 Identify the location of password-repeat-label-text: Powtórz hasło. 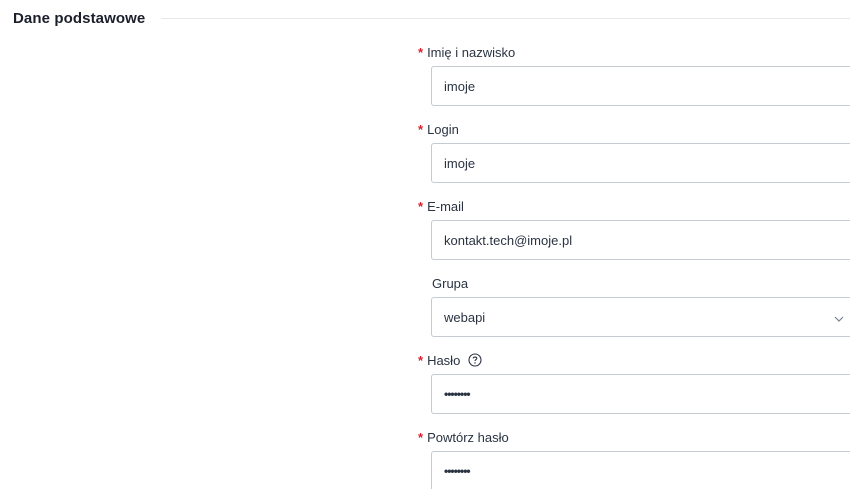
(468, 437).